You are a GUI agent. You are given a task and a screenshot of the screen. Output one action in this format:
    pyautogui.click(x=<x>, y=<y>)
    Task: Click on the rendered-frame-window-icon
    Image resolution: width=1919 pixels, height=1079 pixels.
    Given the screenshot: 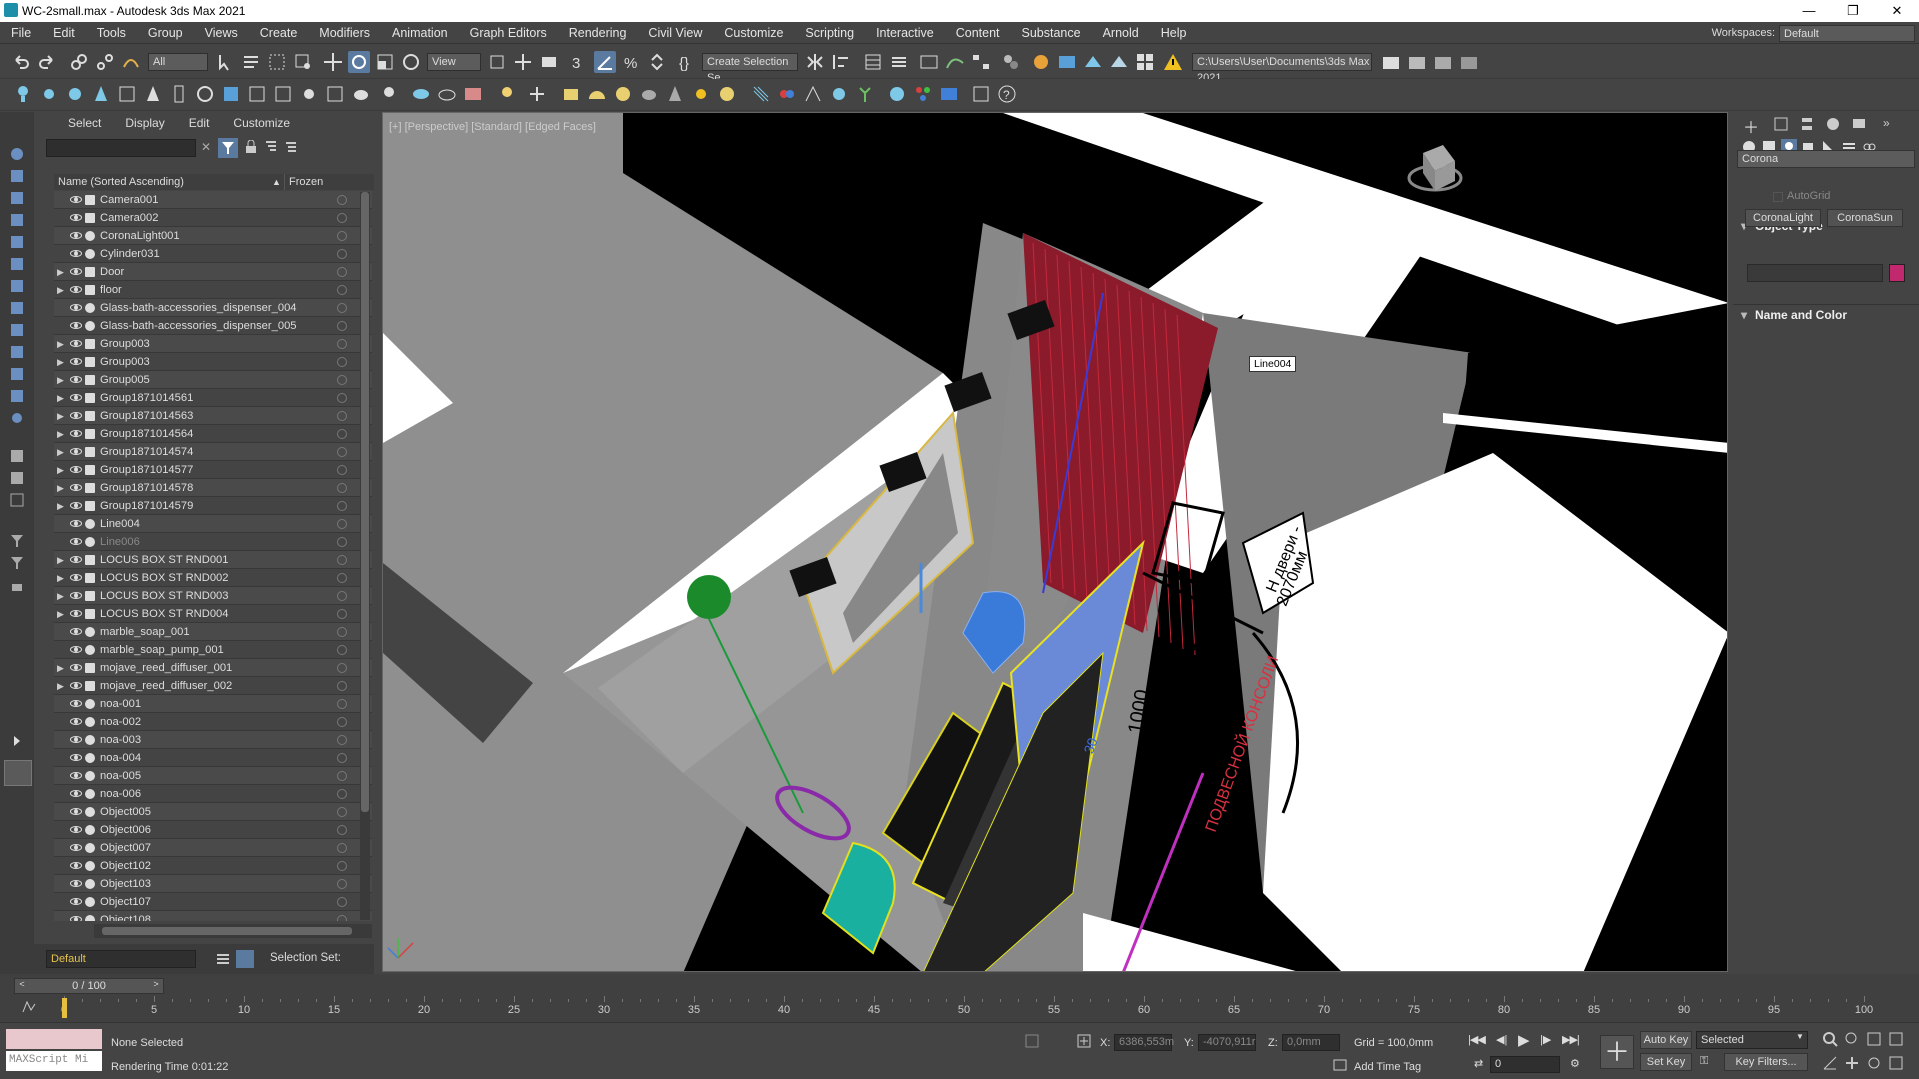 What is the action you would take?
    pyautogui.click(x=1067, y=62)
    